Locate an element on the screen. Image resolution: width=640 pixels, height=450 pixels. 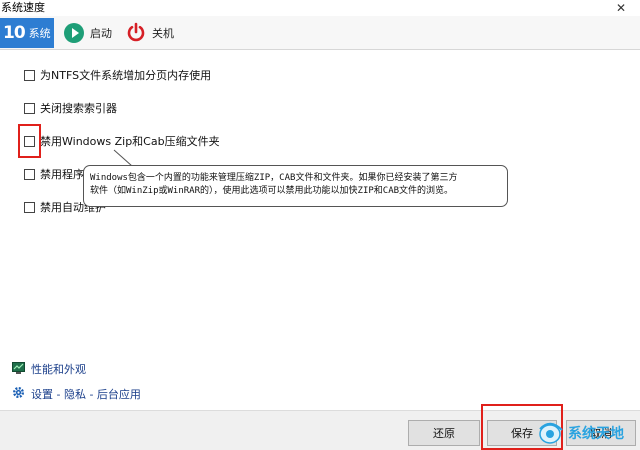
option-ntfs-paging: 为NTFS文件系统增加分页内存使用 is located at coordinates (117, 75).